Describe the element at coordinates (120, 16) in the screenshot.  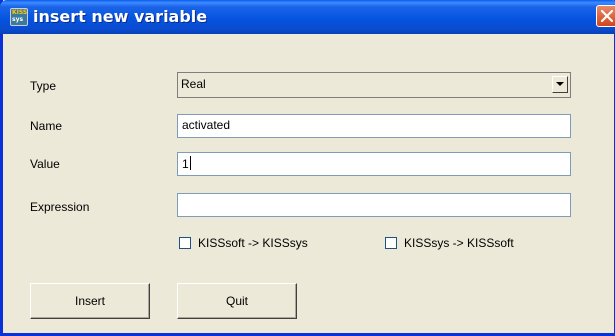
I see `window-title: insert new variable` at that location.